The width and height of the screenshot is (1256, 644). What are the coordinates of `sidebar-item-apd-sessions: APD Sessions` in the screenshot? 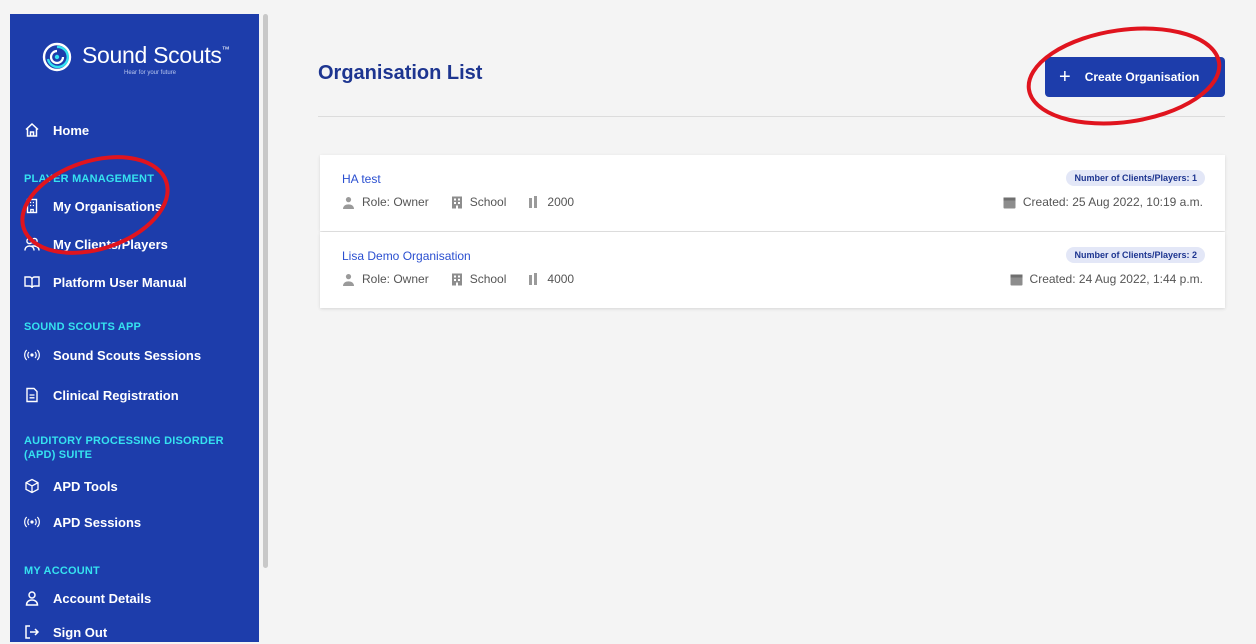 It's located at (82, 522).